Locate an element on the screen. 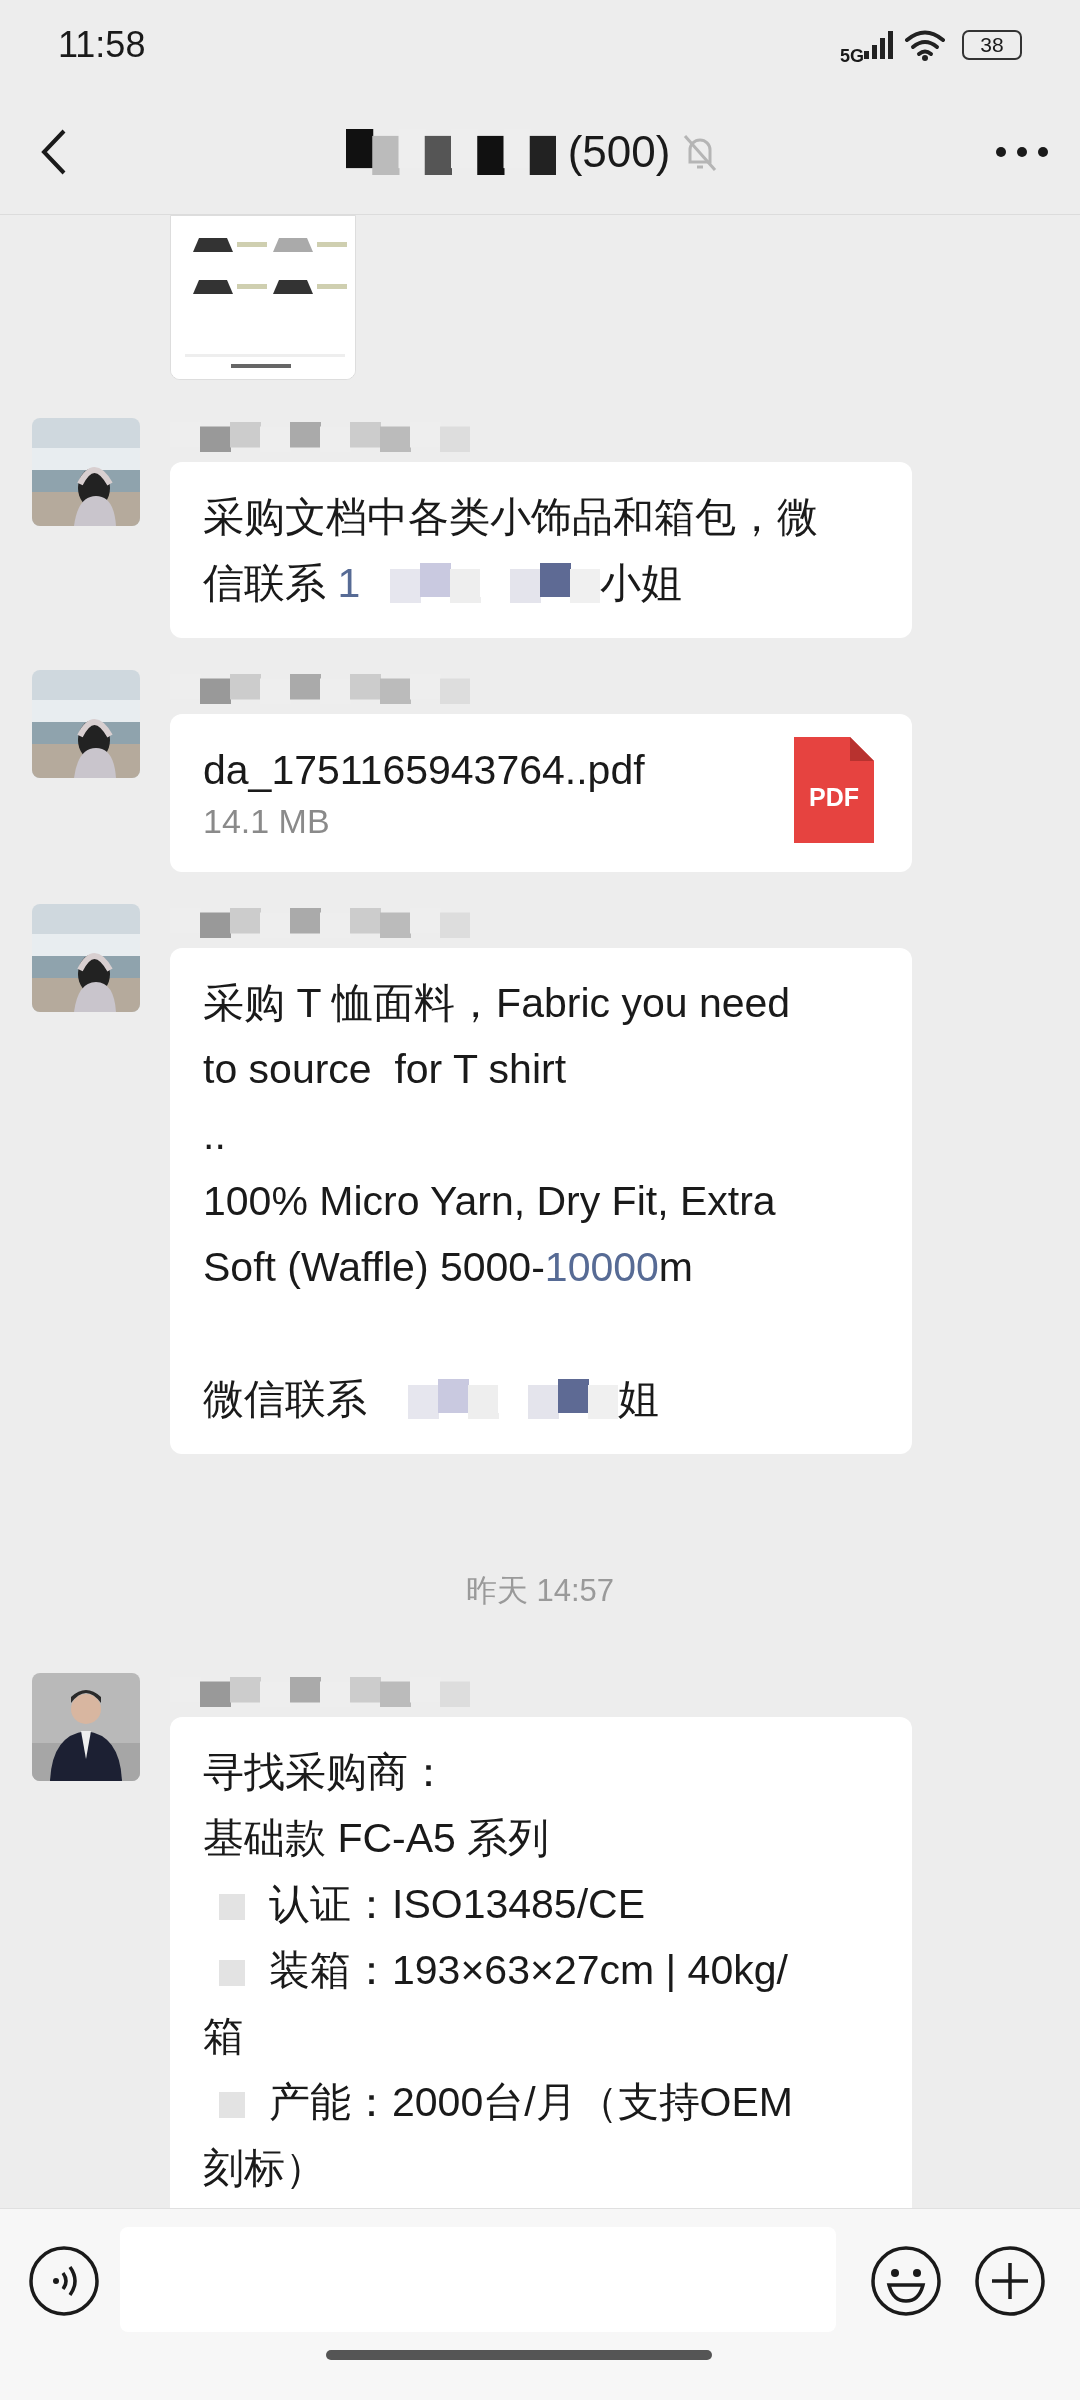 Image resolution: width=1080 pixels, height=2400 pixels. more-icon is located at coordinates (1022, 152).